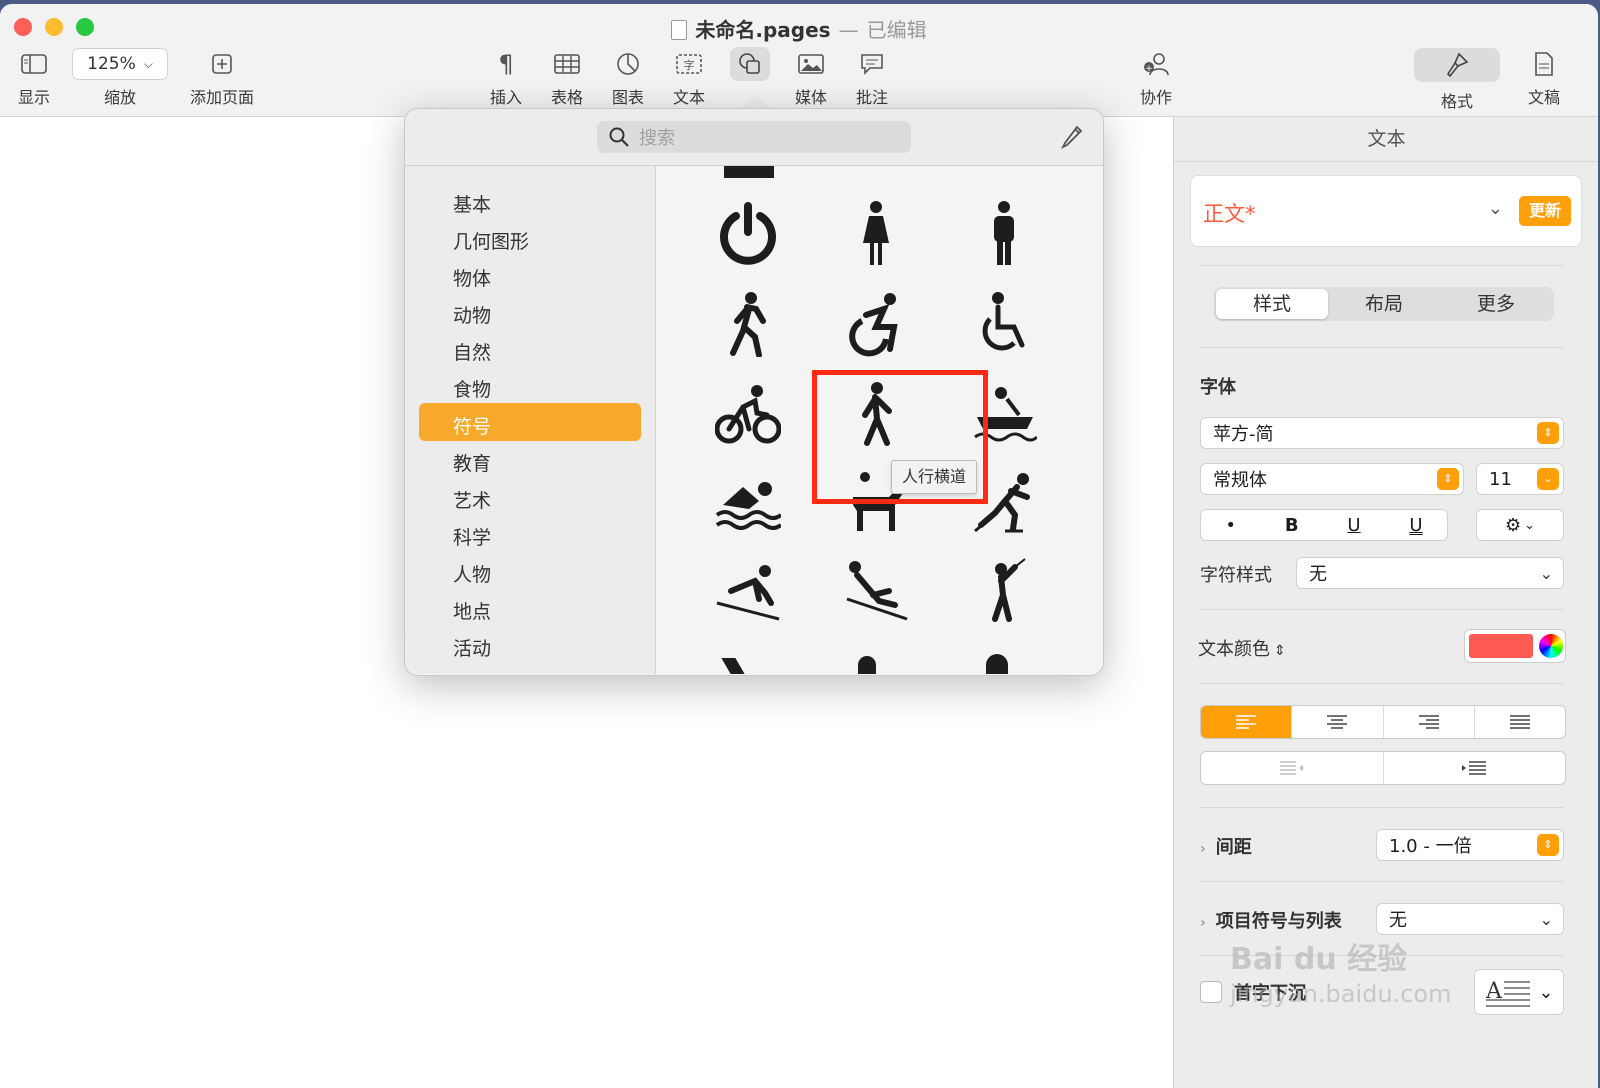  Describe the element at coordinates (120, 64) in the screenshot. I see `zoom-select: 125% ⌵` at that location.